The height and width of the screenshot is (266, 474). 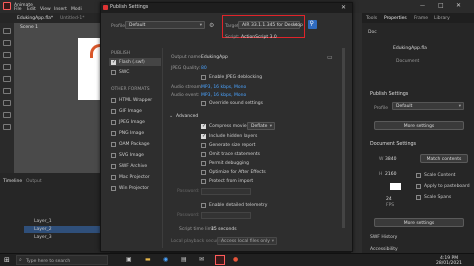 I want to click on more-settings-button: More settings, so click(x=419, y=125).